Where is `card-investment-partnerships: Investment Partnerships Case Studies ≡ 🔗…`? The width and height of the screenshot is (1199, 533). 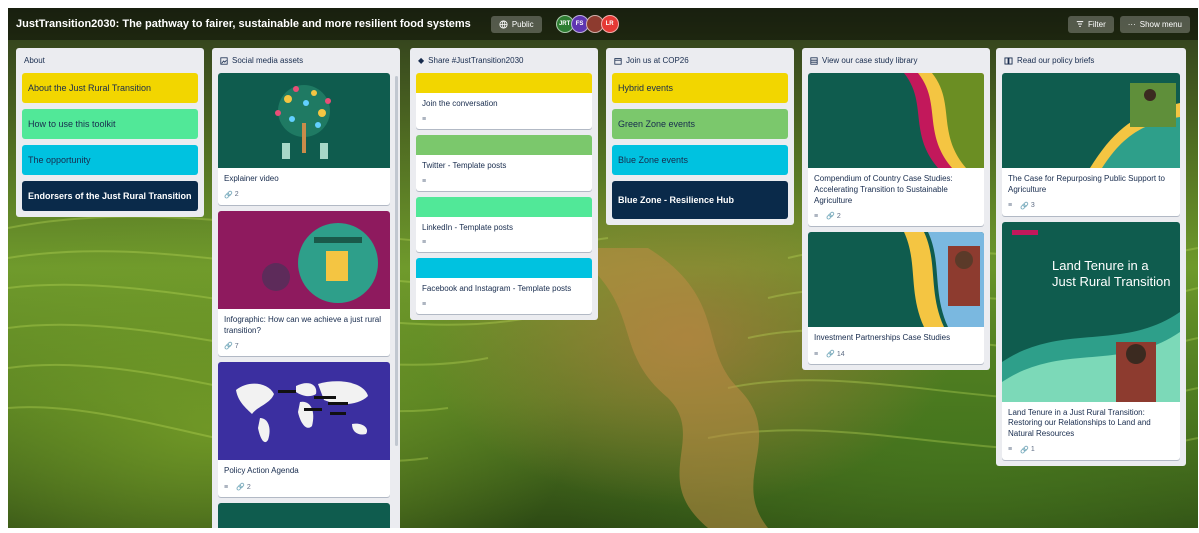
card-investment-partnerships: Investment Partnerships Case Studies ≡ 🔗… is located at coordinates (896, 298).